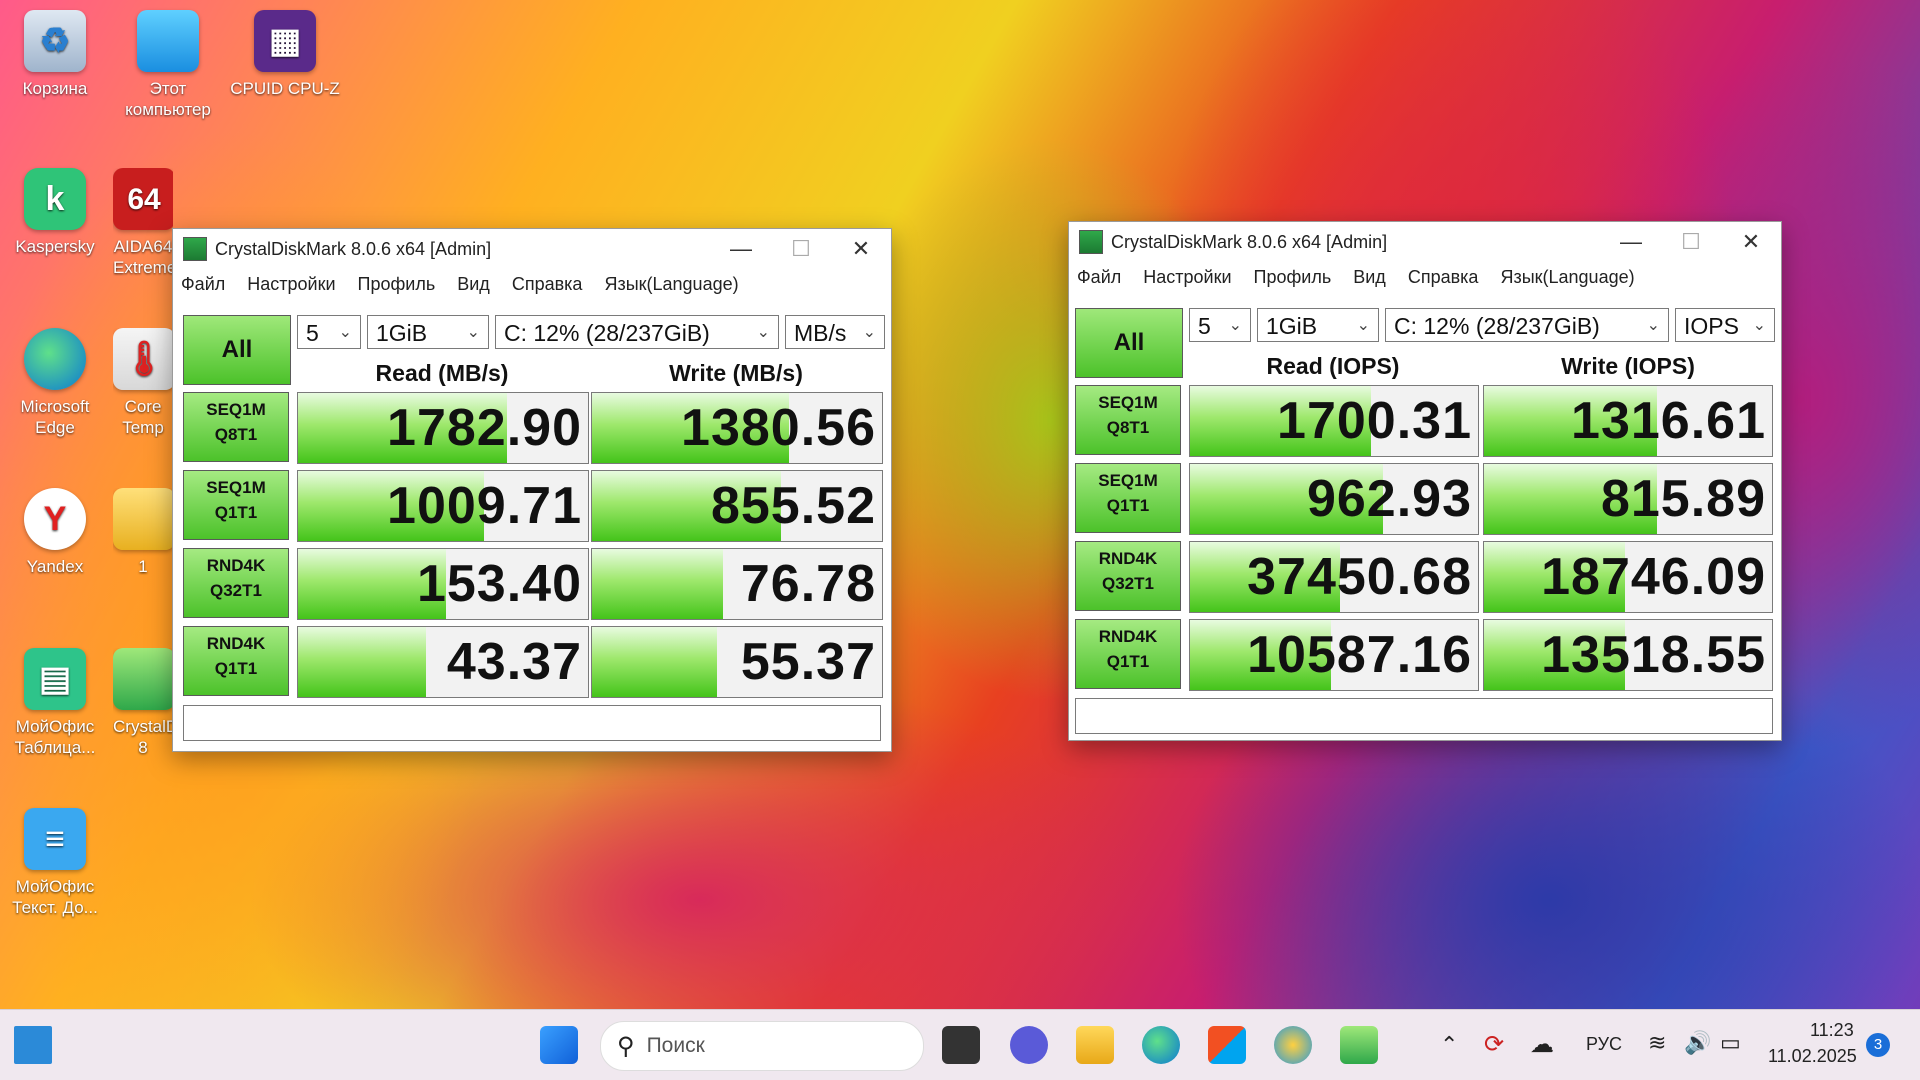 The width and height of the screenshot is (1920, 1080). What do you see at coordinates (1878, 1045) in the screenshot?
I see `notification-badge: 3` at bounding box center [1878, 1045].